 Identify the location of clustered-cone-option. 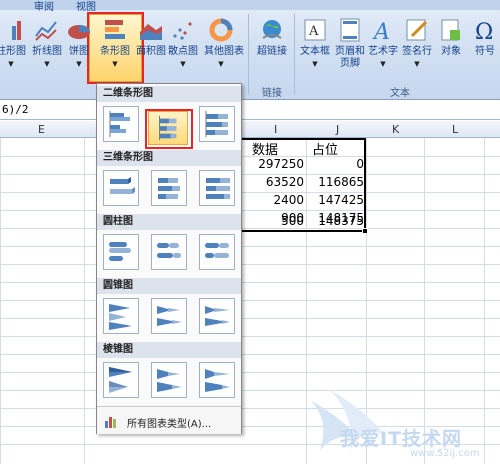
(121, 316).